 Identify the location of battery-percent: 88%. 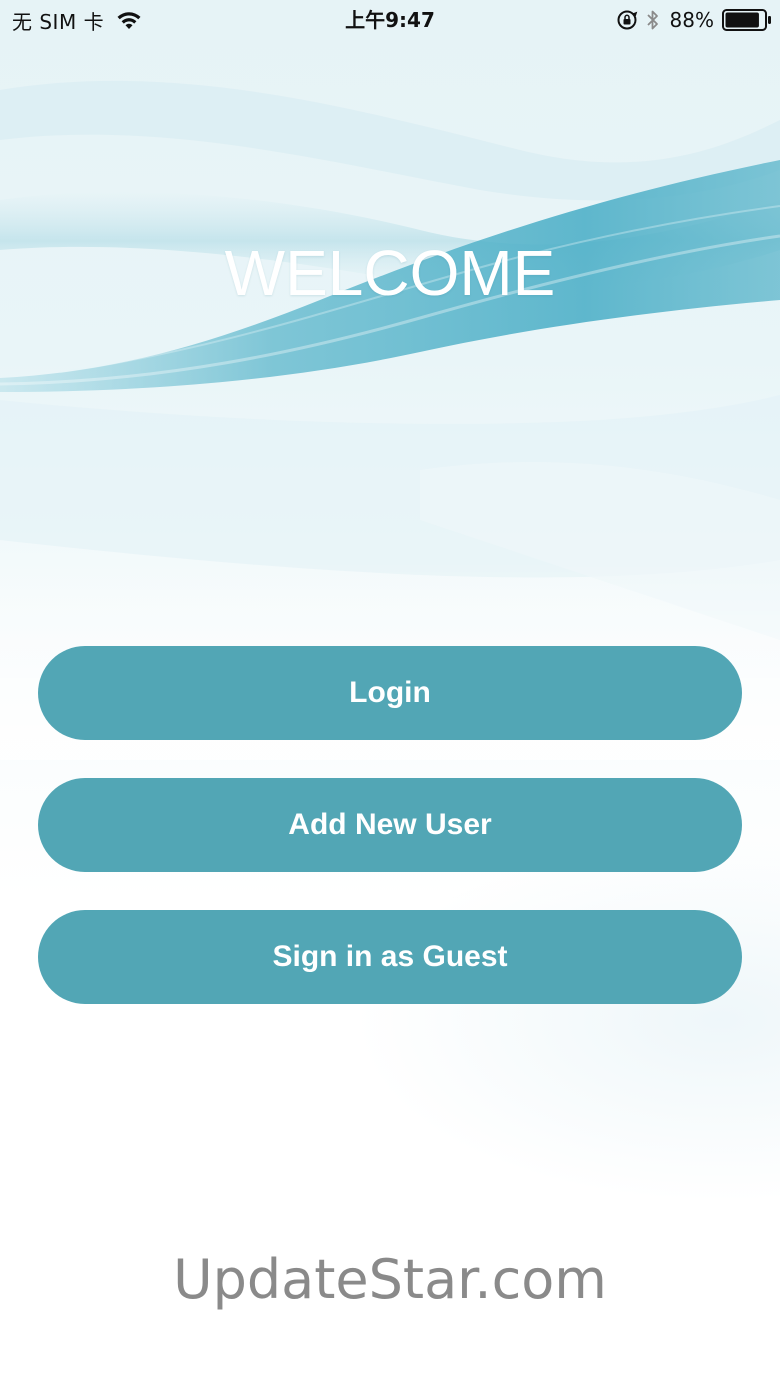
(691, 20).